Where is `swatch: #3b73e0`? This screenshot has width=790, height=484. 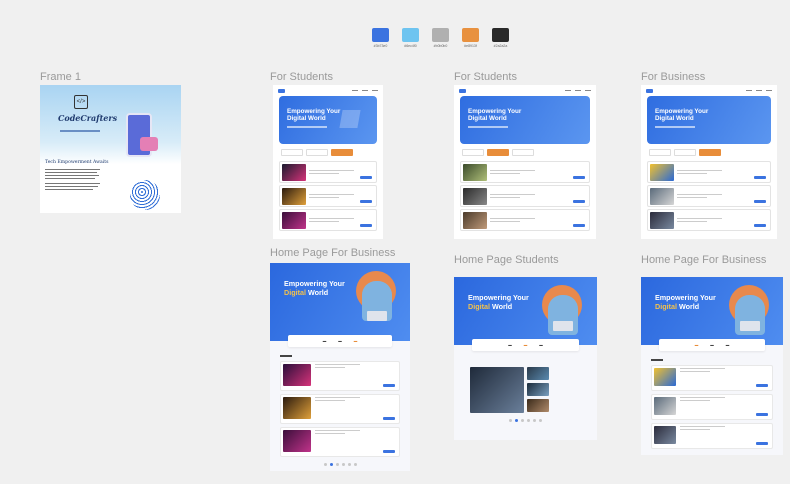 swatch: #3b73e0 is located at coordinates (380, 38).